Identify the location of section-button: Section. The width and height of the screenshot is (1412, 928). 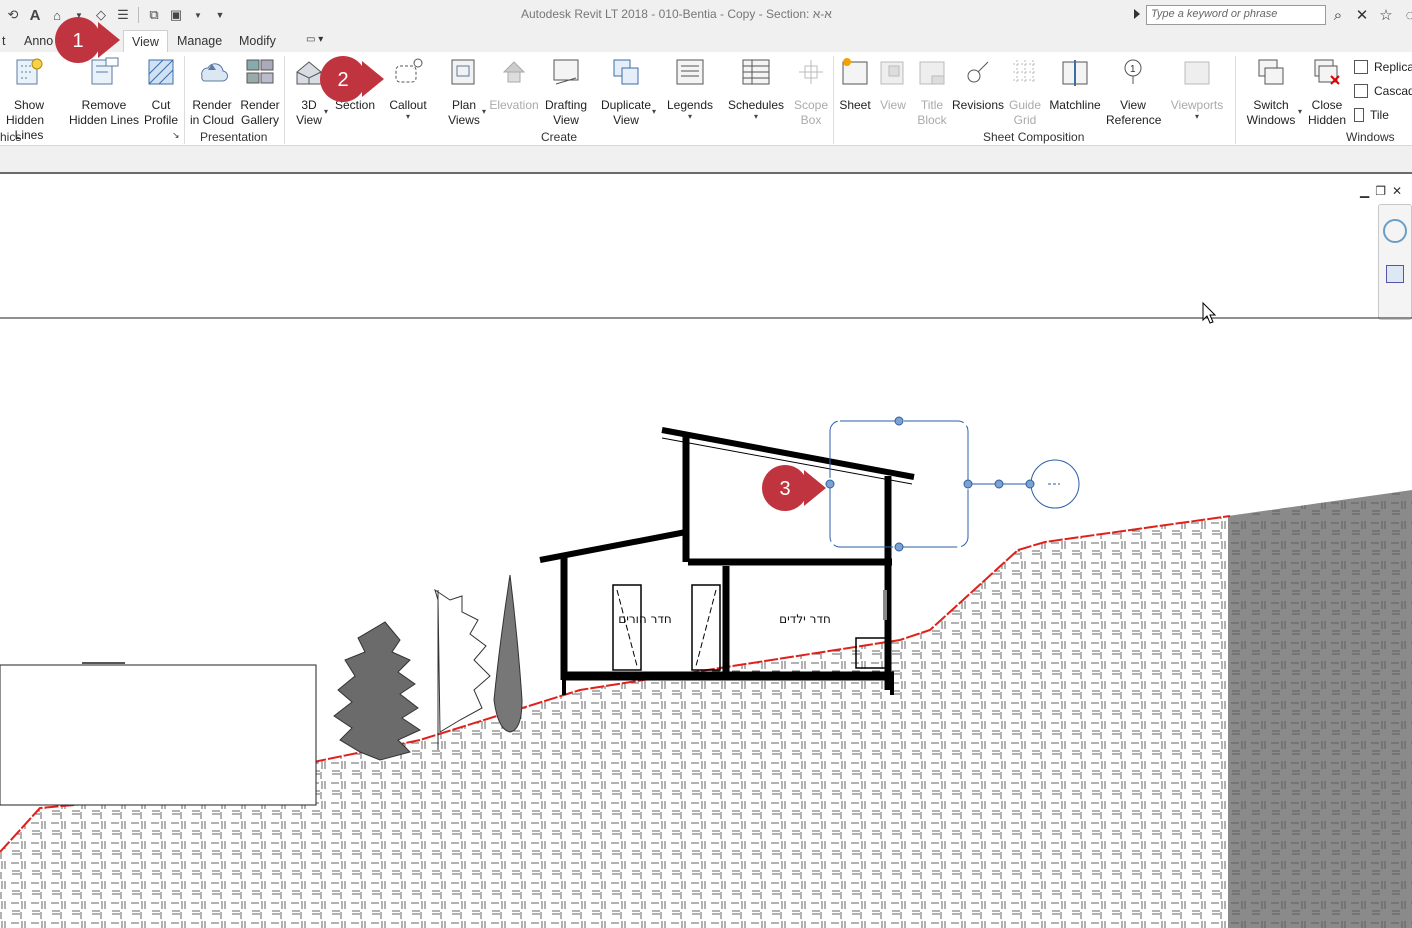
(355, 84).